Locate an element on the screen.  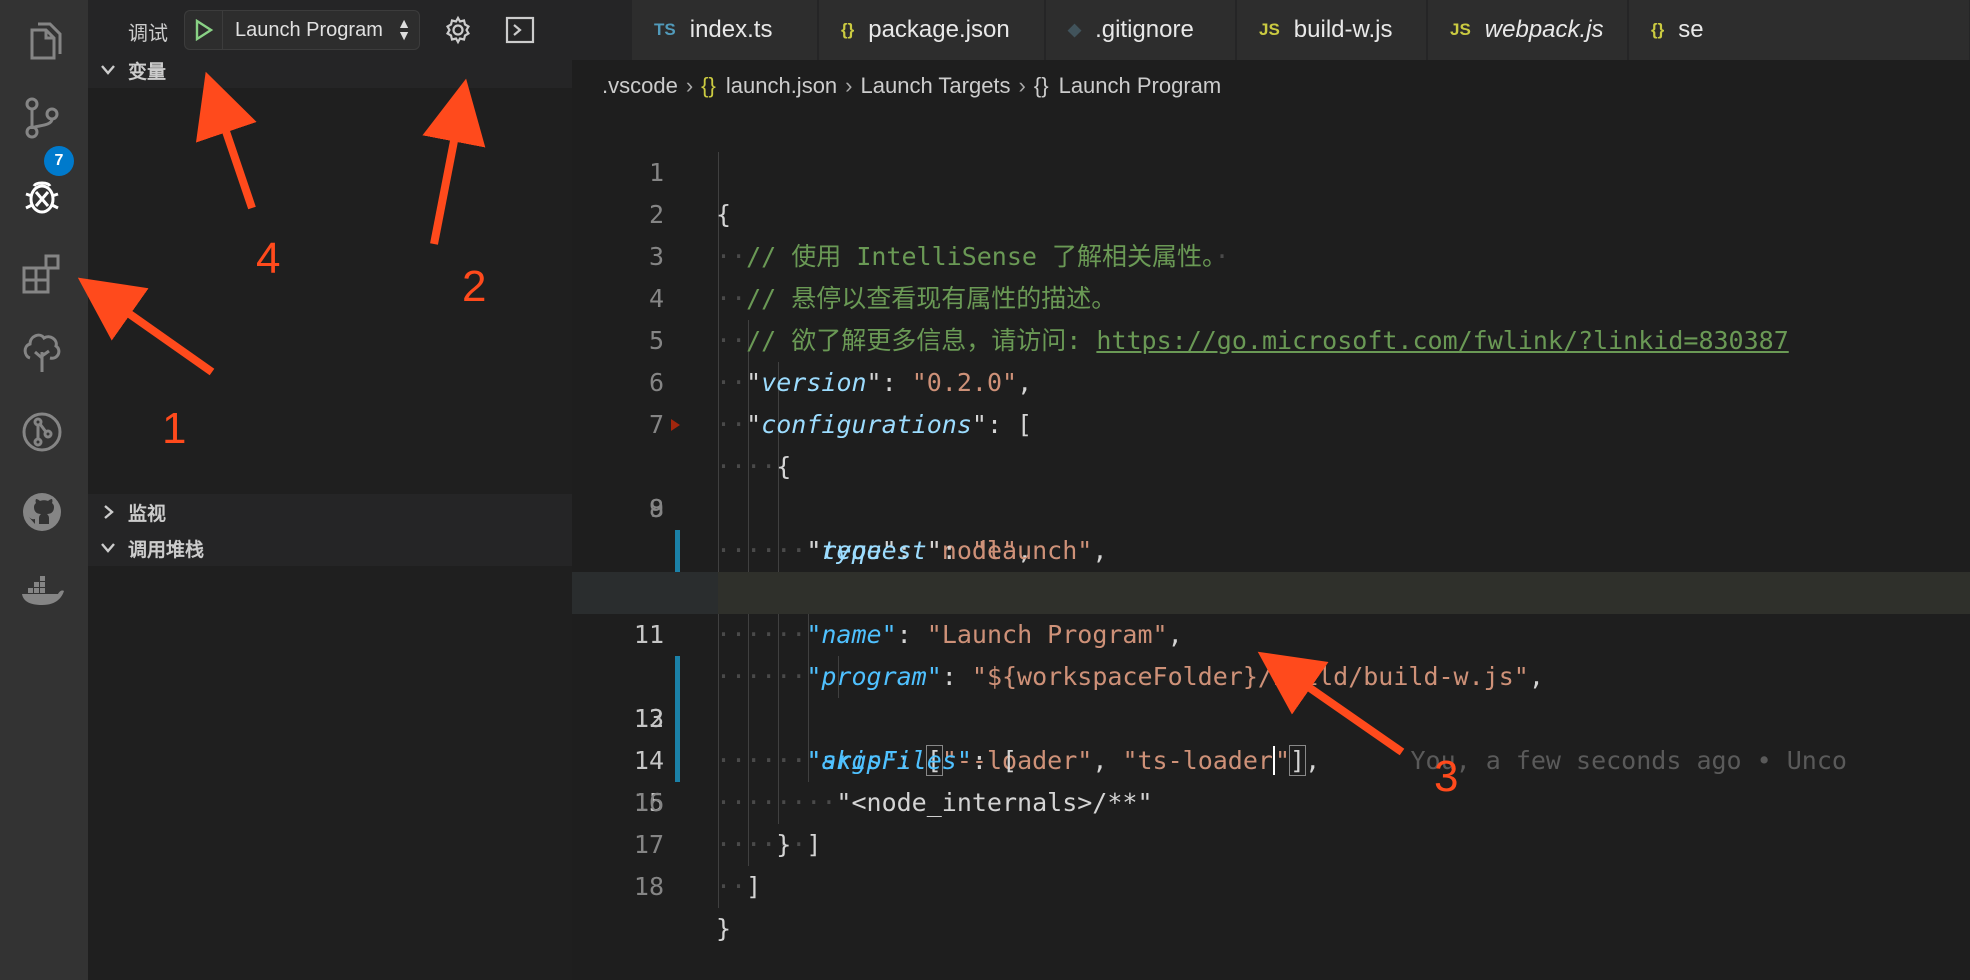
docker-icon is located at coordinates (42, 592).